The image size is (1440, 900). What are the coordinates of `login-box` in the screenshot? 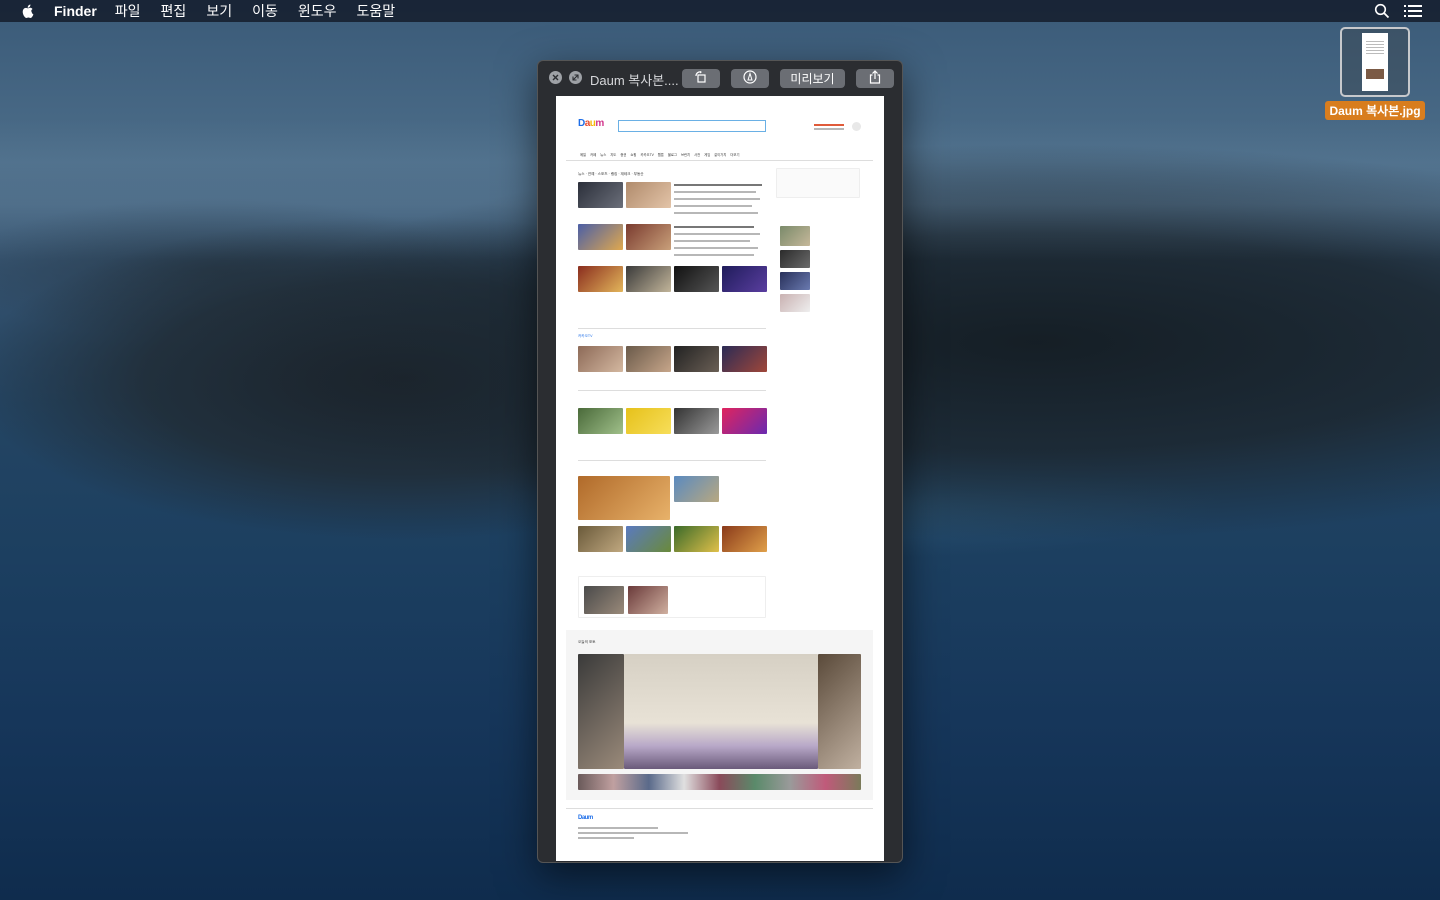 It's located at (818, 183).